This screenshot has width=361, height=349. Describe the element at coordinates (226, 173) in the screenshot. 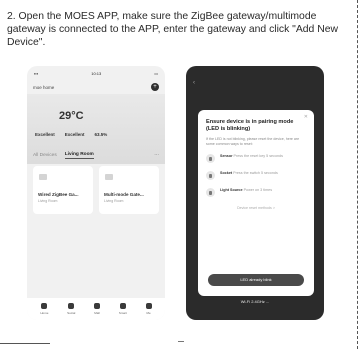

I see `reset-method-name: Socket` at that location.